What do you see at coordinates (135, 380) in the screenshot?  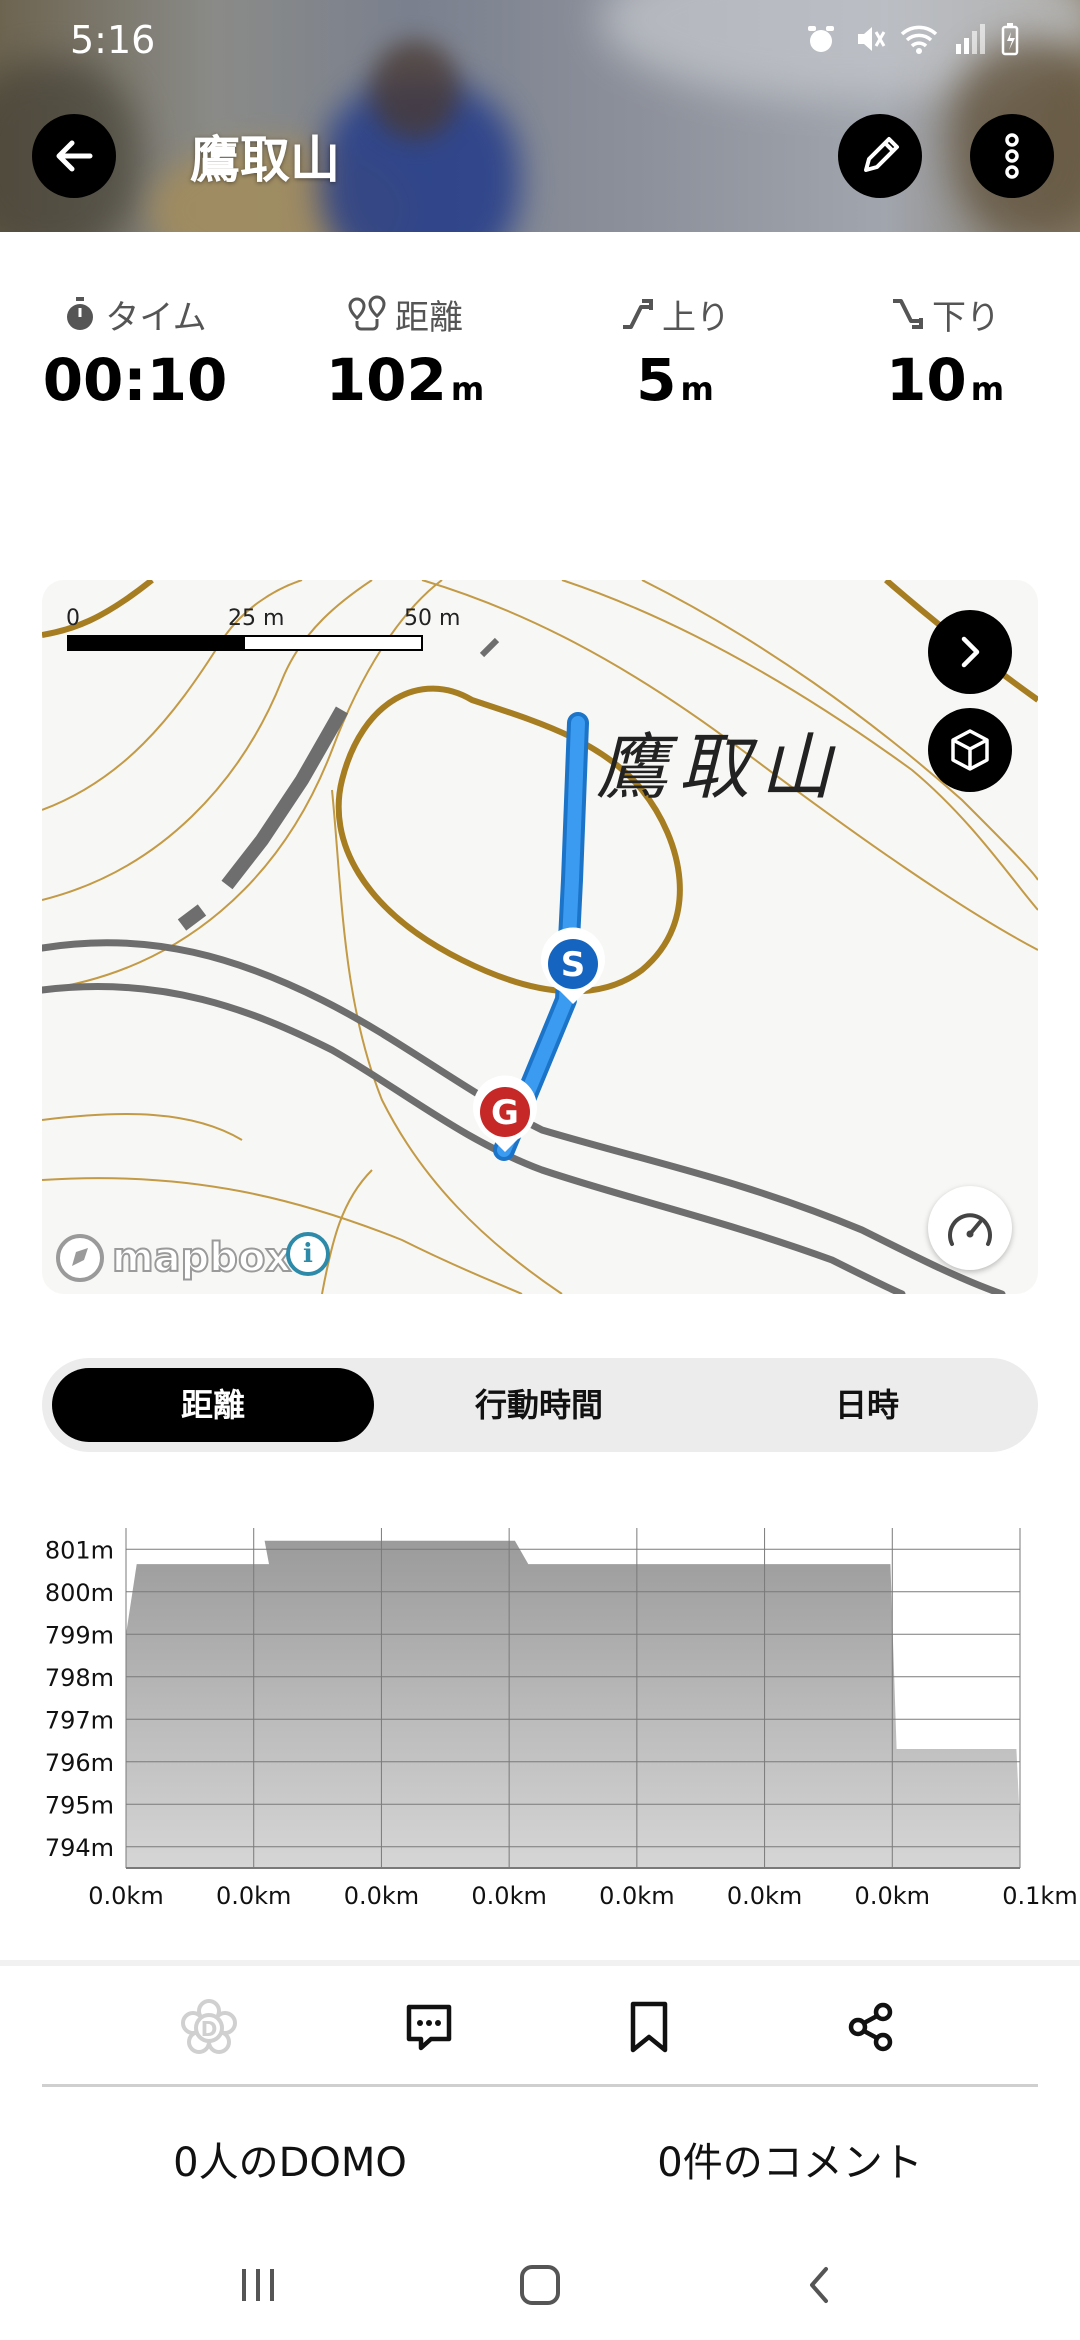 I see `stat-time-value: 00:10` at bounding box center [135, 380].